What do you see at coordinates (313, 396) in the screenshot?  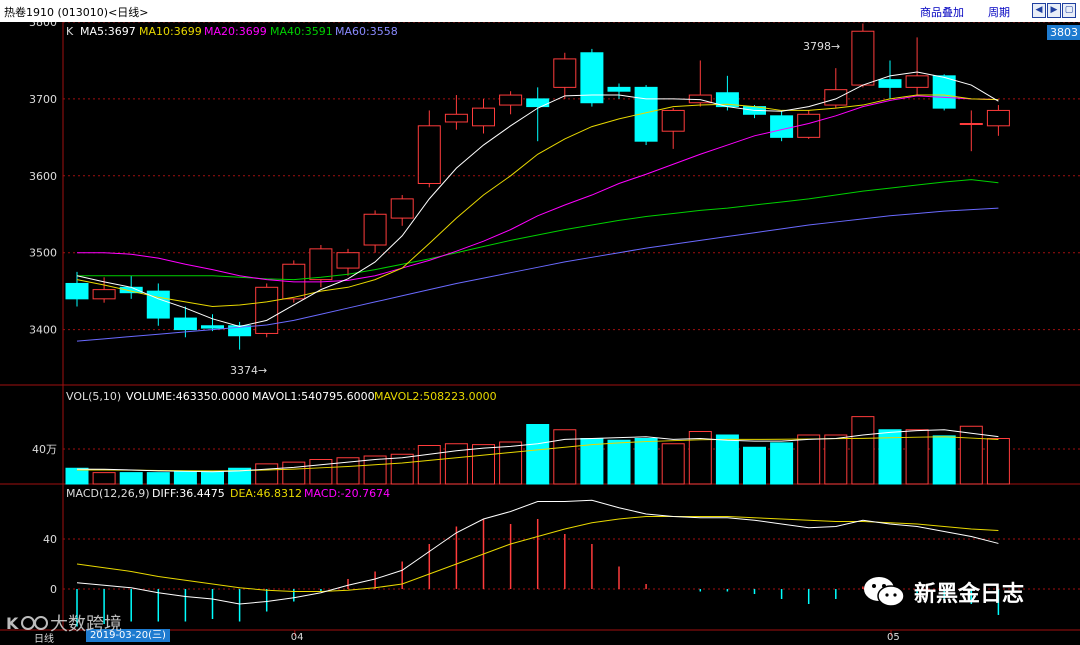 I see `mavol1-value: MAVOL1:540795.6000` at bounding box center [313, 396].